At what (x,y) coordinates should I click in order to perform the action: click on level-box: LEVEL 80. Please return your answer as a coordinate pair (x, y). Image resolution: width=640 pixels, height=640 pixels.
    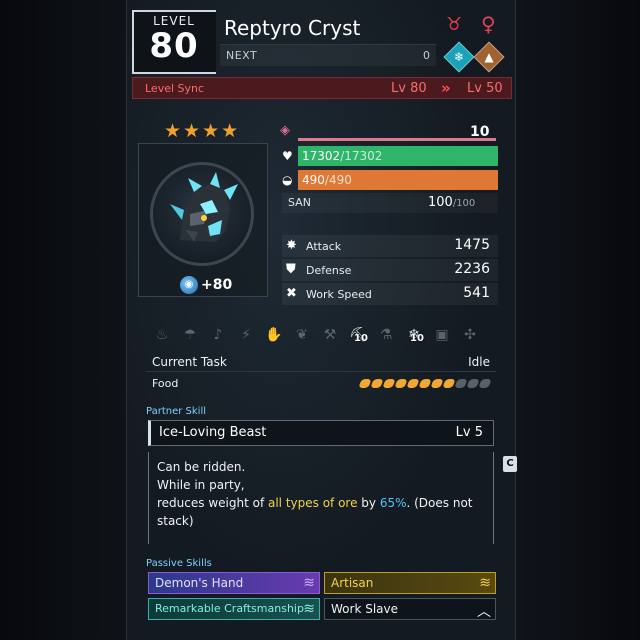
    Looking at the image, I should click on (174, 42).